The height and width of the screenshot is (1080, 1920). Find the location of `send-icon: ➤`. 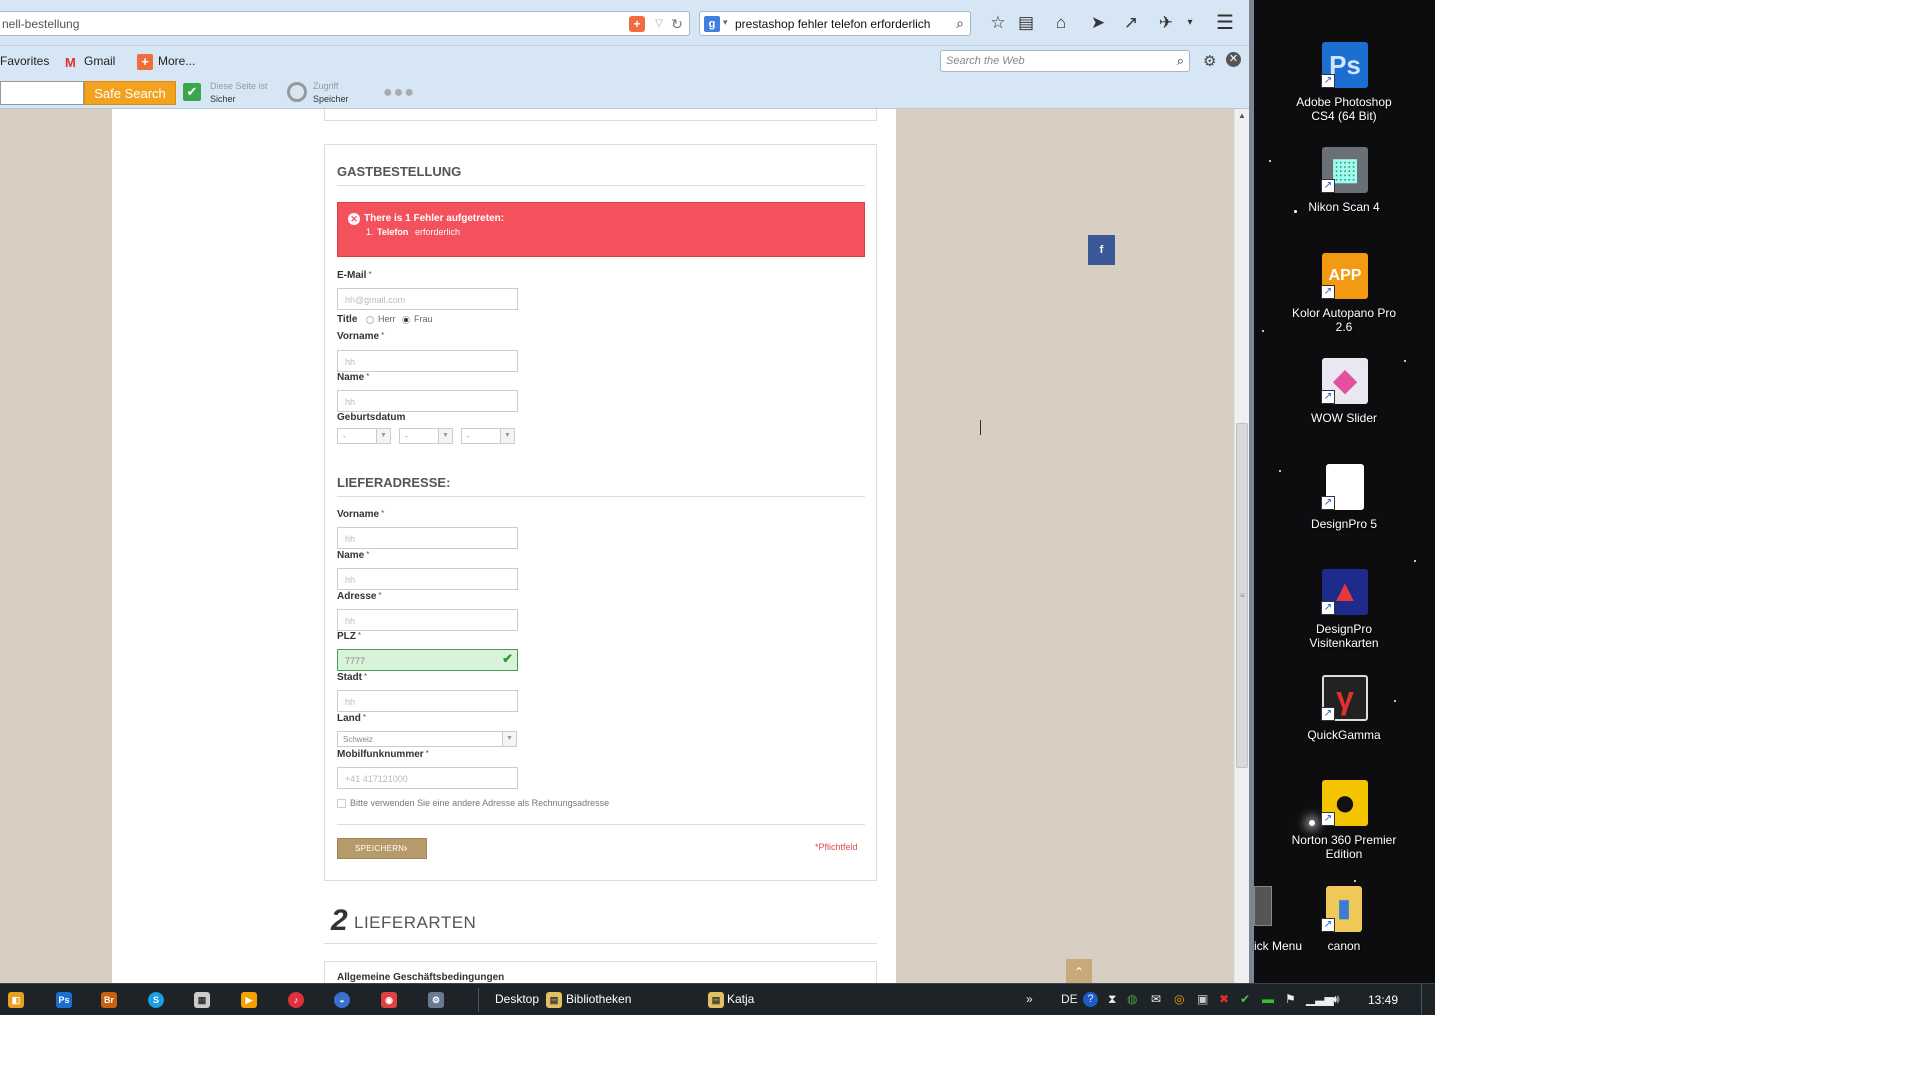

send-icon: ➤ is located at coordinates (1098, 23).